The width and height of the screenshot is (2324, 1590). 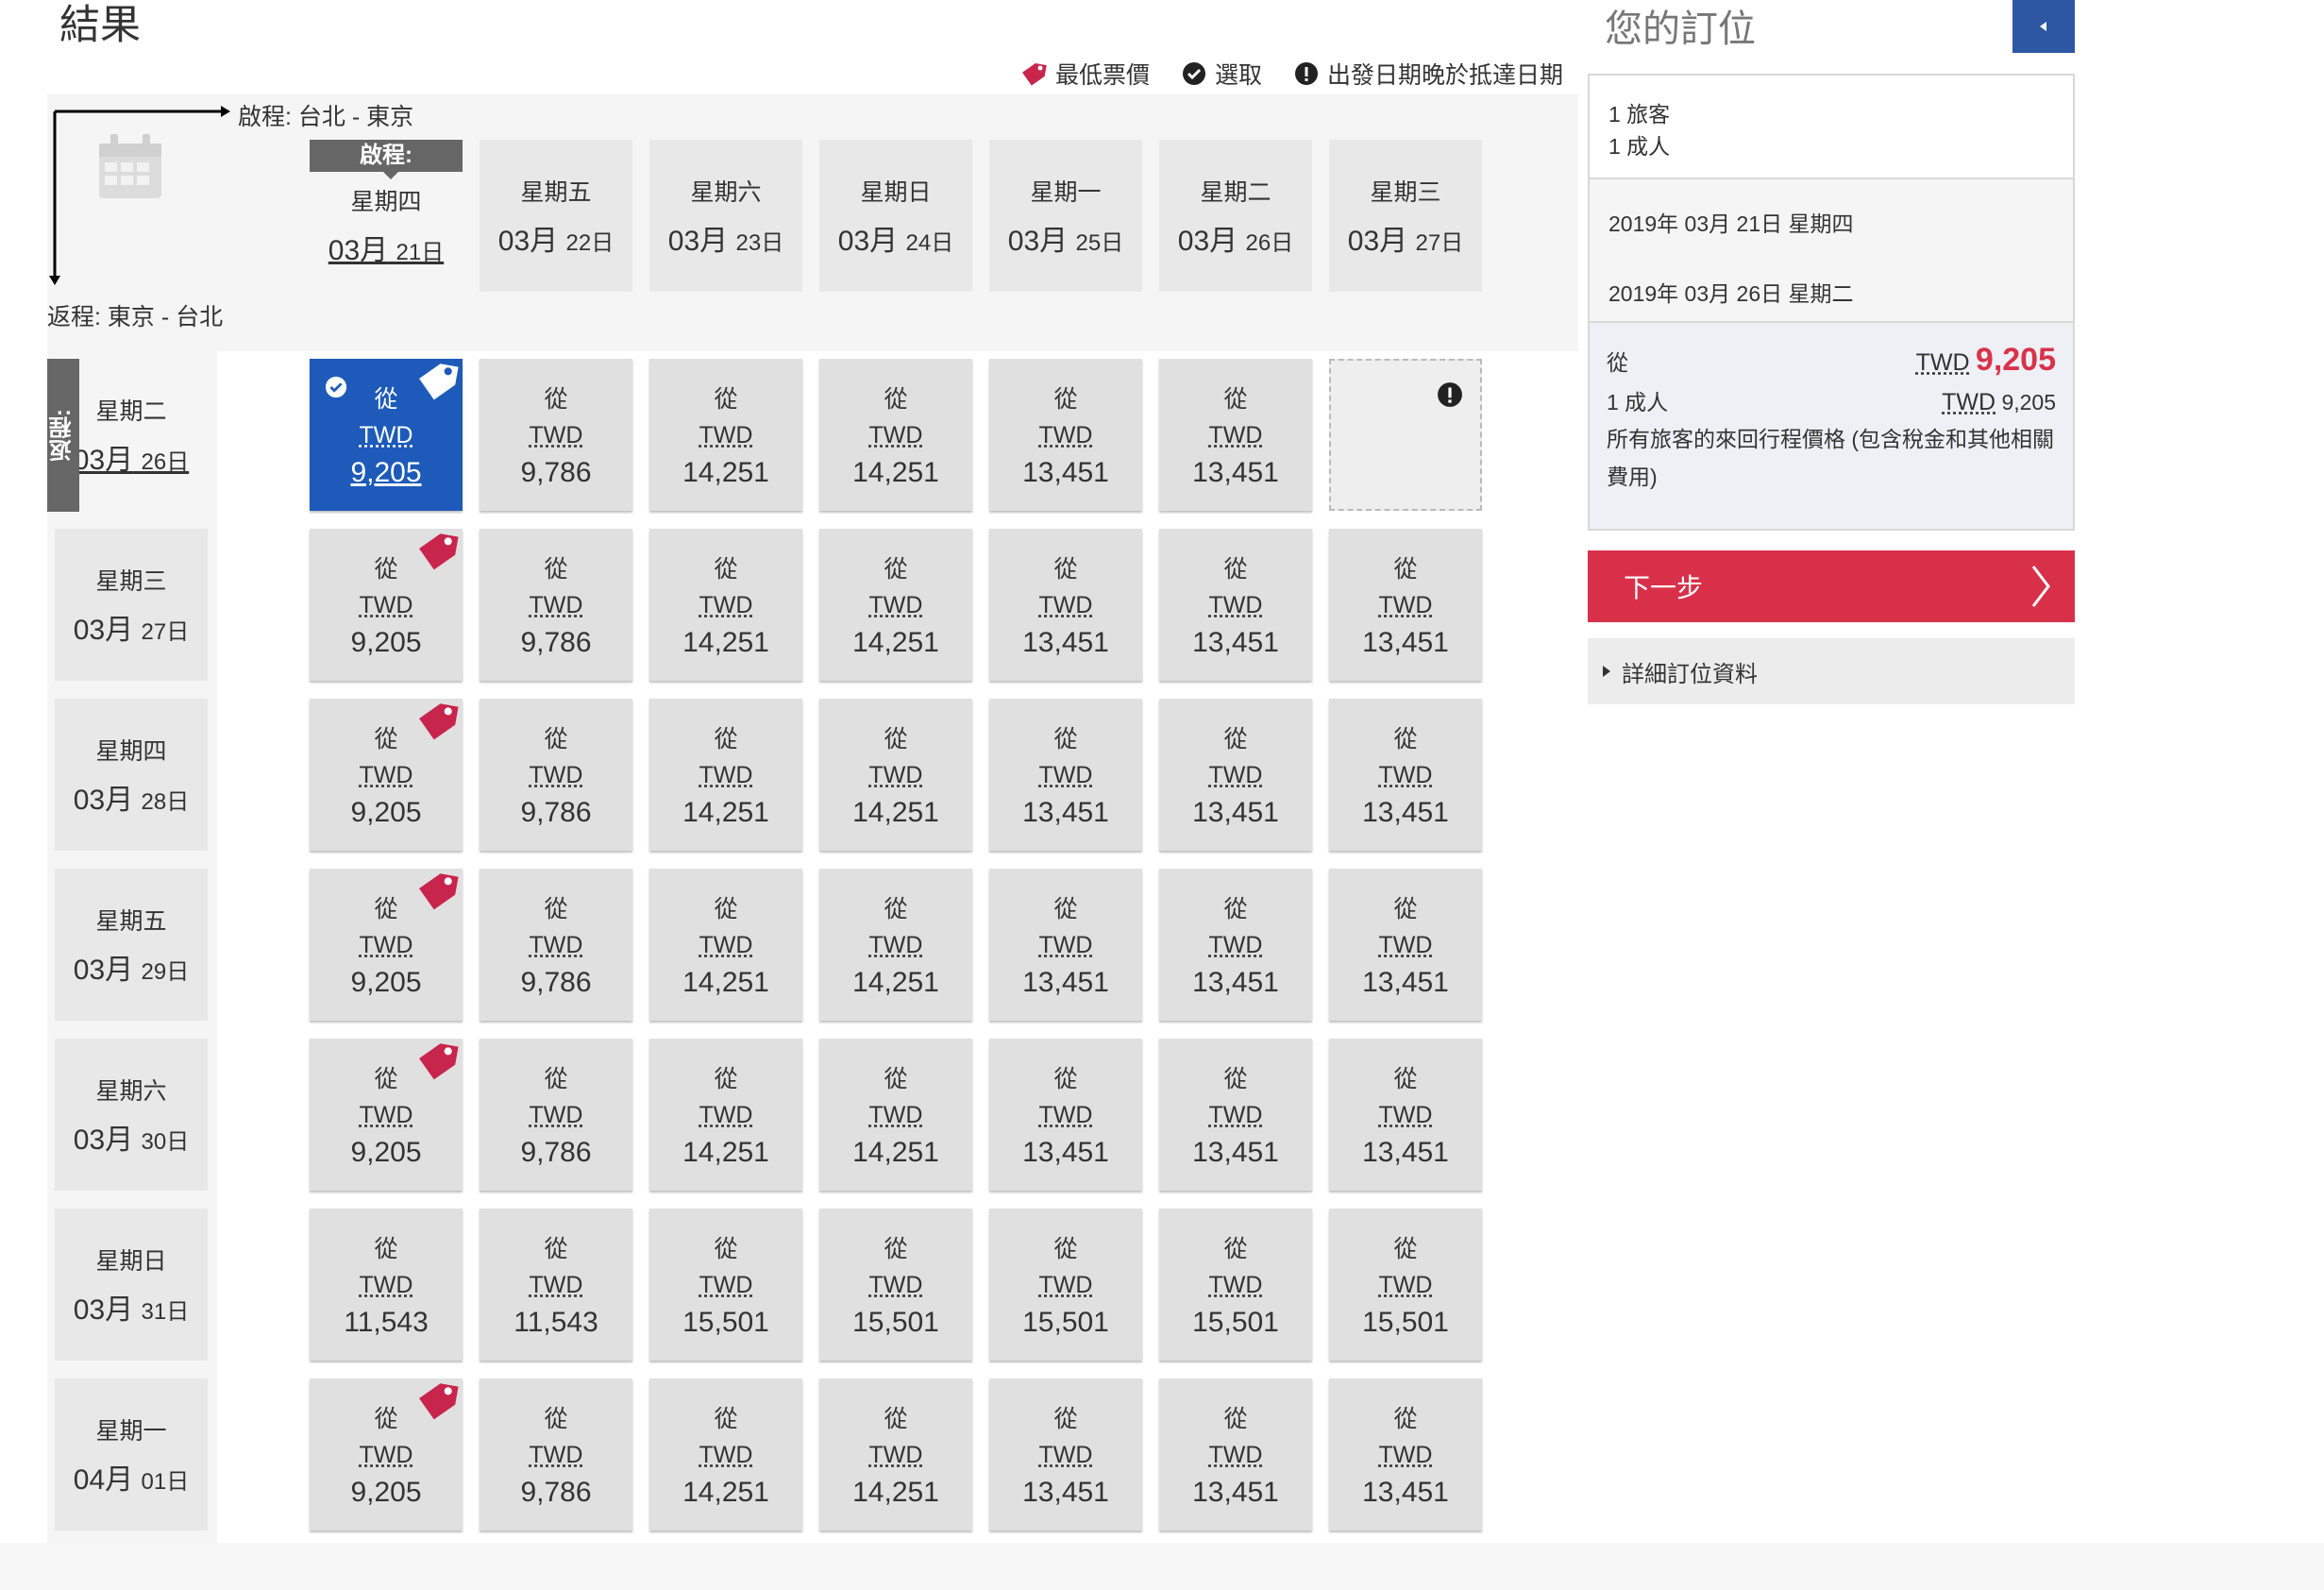 I want to click on return-date-3: 星期五 03月 29日, so click(x=131, y=945).